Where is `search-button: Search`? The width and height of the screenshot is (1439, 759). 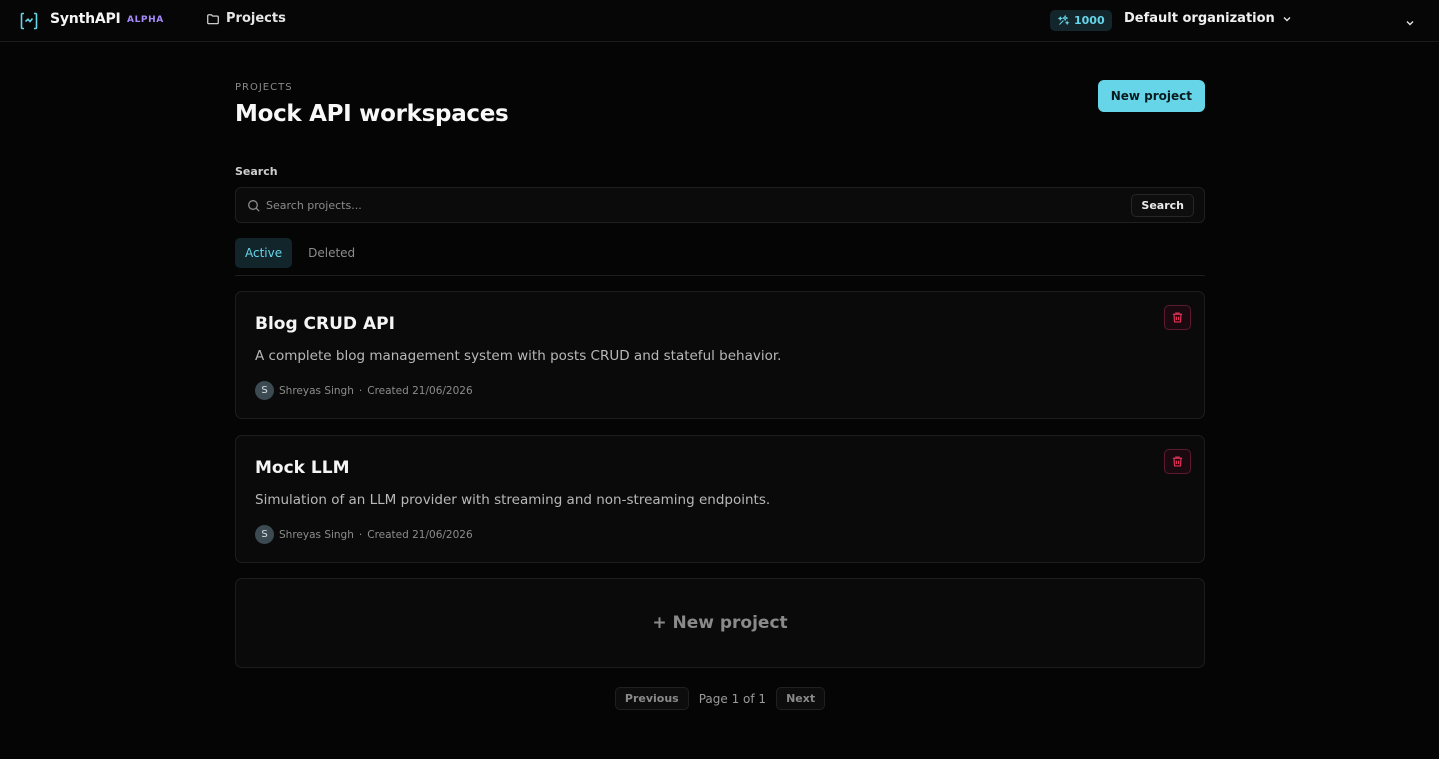 search-button: Search is located at coordinates (1162, 205).